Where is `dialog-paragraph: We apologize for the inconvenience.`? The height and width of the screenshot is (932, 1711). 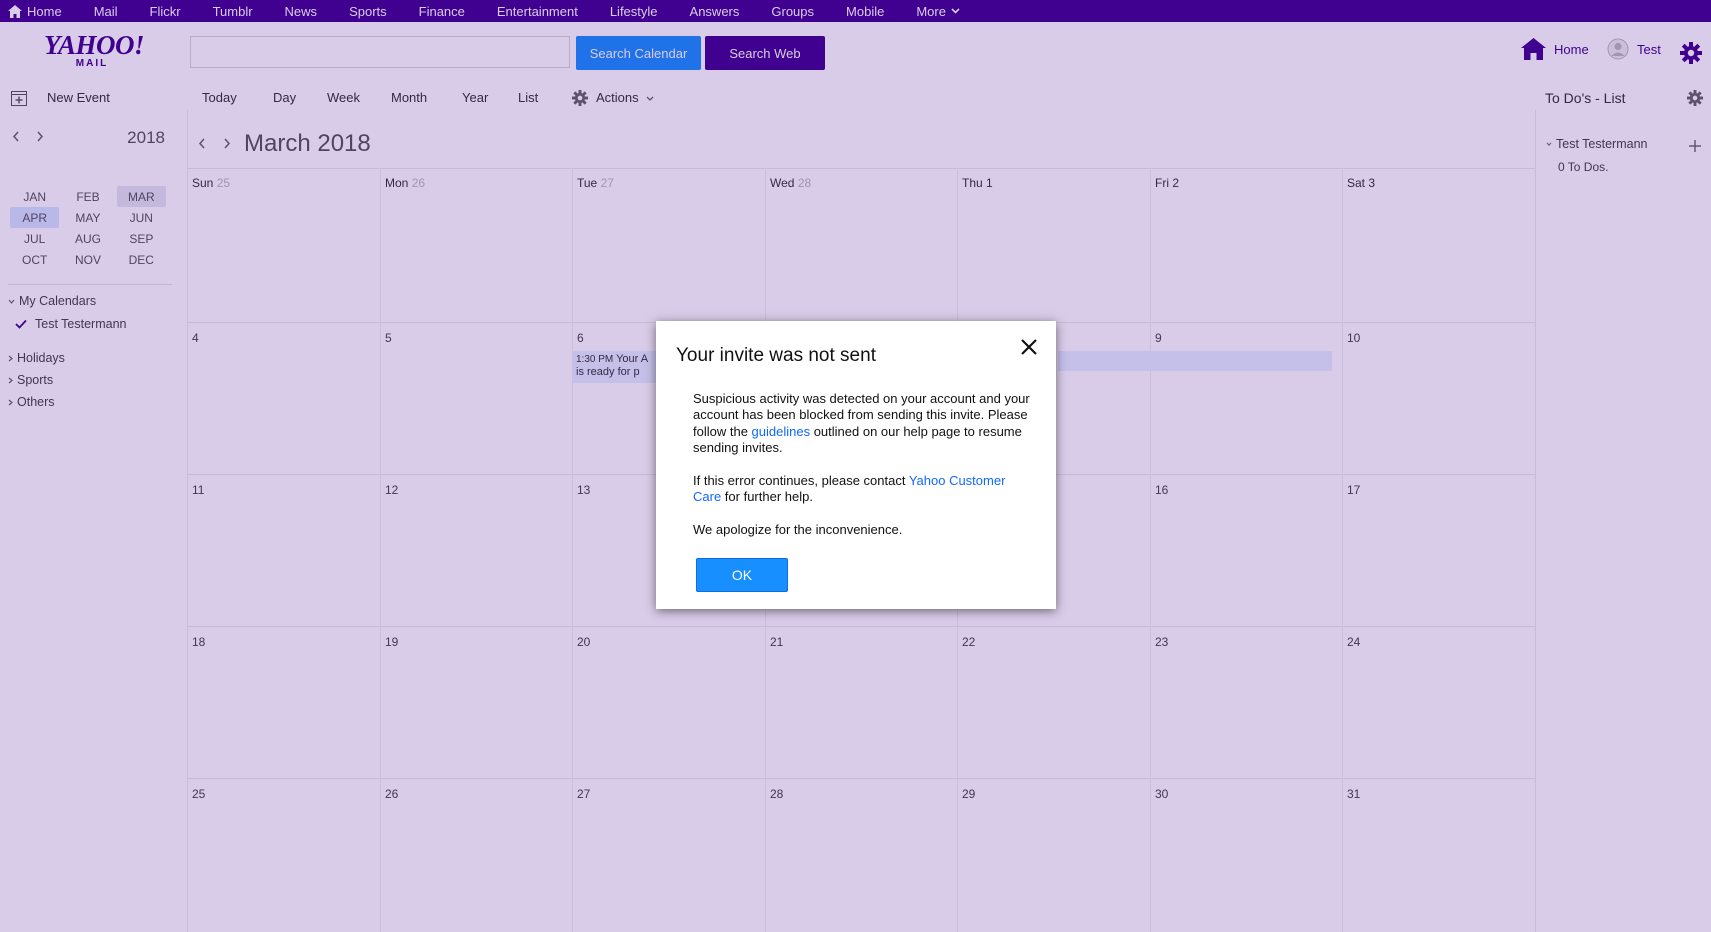 dialog-paragraph: We apologize for the inconvenience. is located at coordinates (798, 530).